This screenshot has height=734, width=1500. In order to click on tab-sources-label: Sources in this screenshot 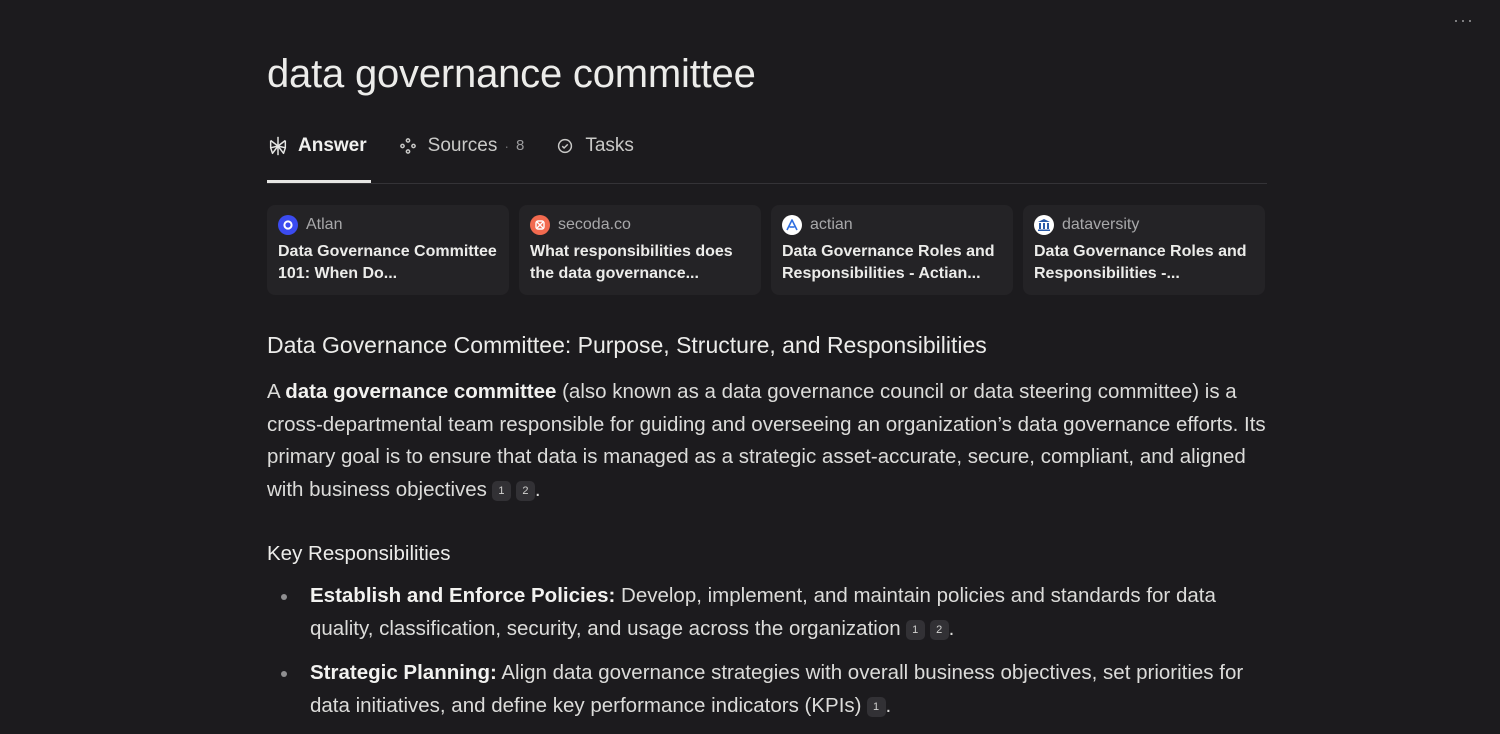, I will do `click(462, 145)`.